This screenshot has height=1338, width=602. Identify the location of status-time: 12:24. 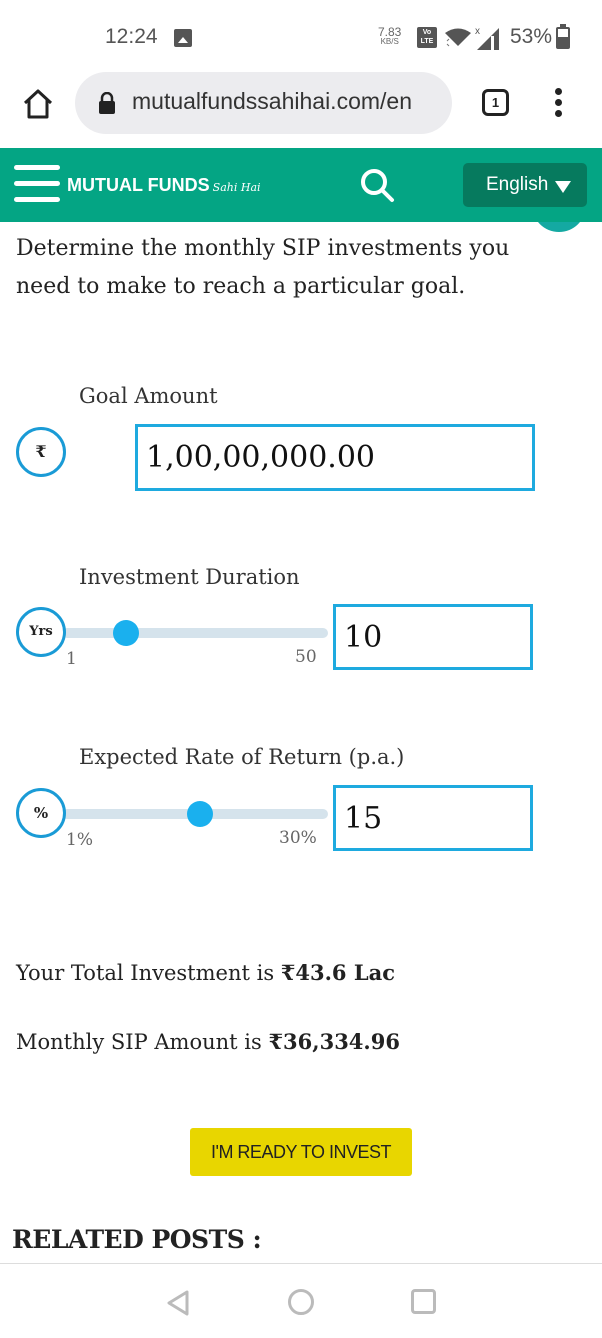
(131, 36).